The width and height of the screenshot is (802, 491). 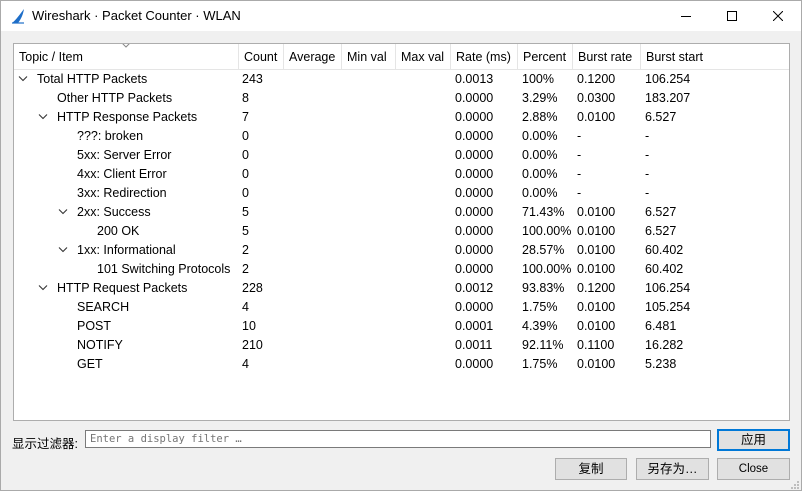 What do you see at coordinates (401, 155) in the screenshot?
I see `tree-row: 5xx: Server Error 0 0.0000 0.00% - -` at bounding box center [401, 155].